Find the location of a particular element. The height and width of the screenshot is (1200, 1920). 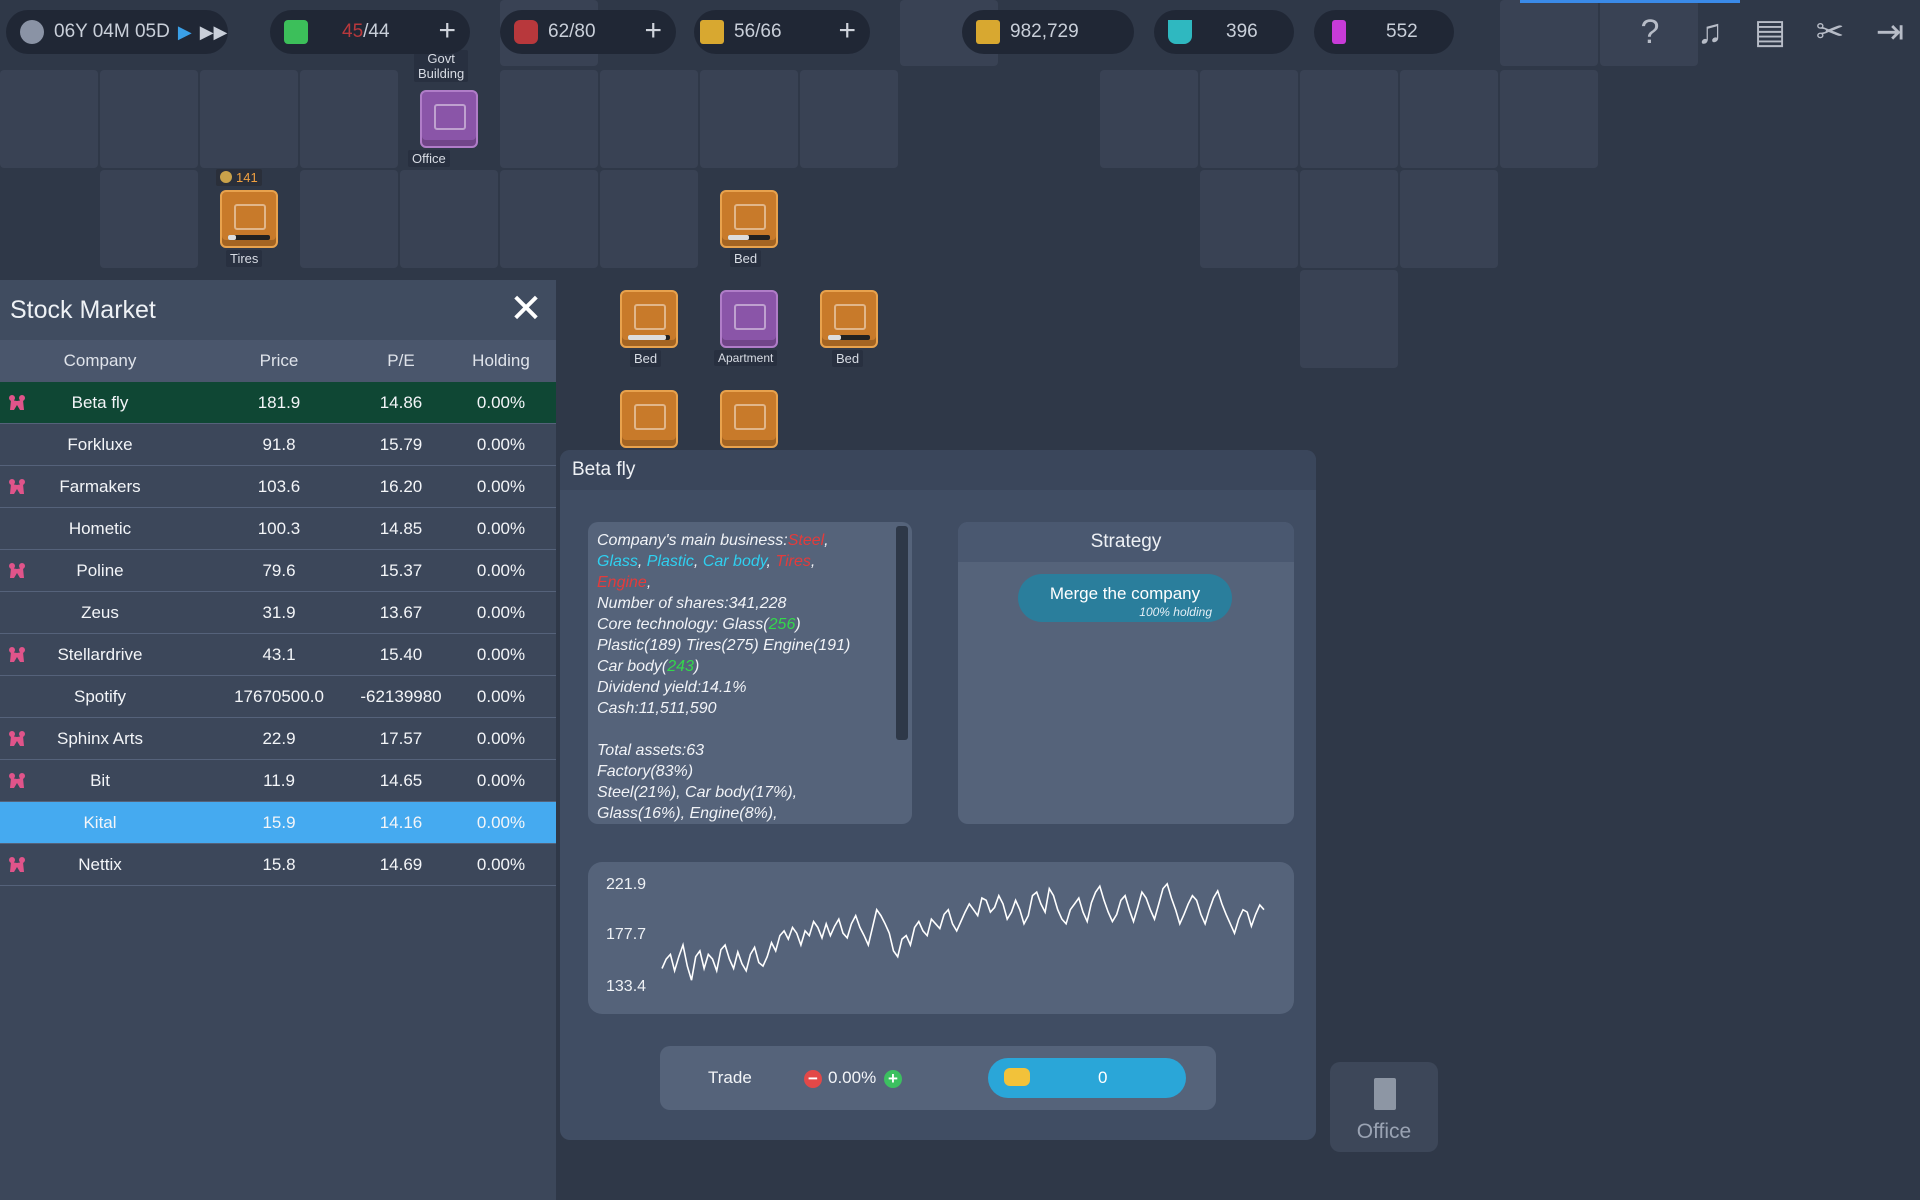

table-row: Hometic 100.3 14.85 0.00% is located at coordinates (278, 529).